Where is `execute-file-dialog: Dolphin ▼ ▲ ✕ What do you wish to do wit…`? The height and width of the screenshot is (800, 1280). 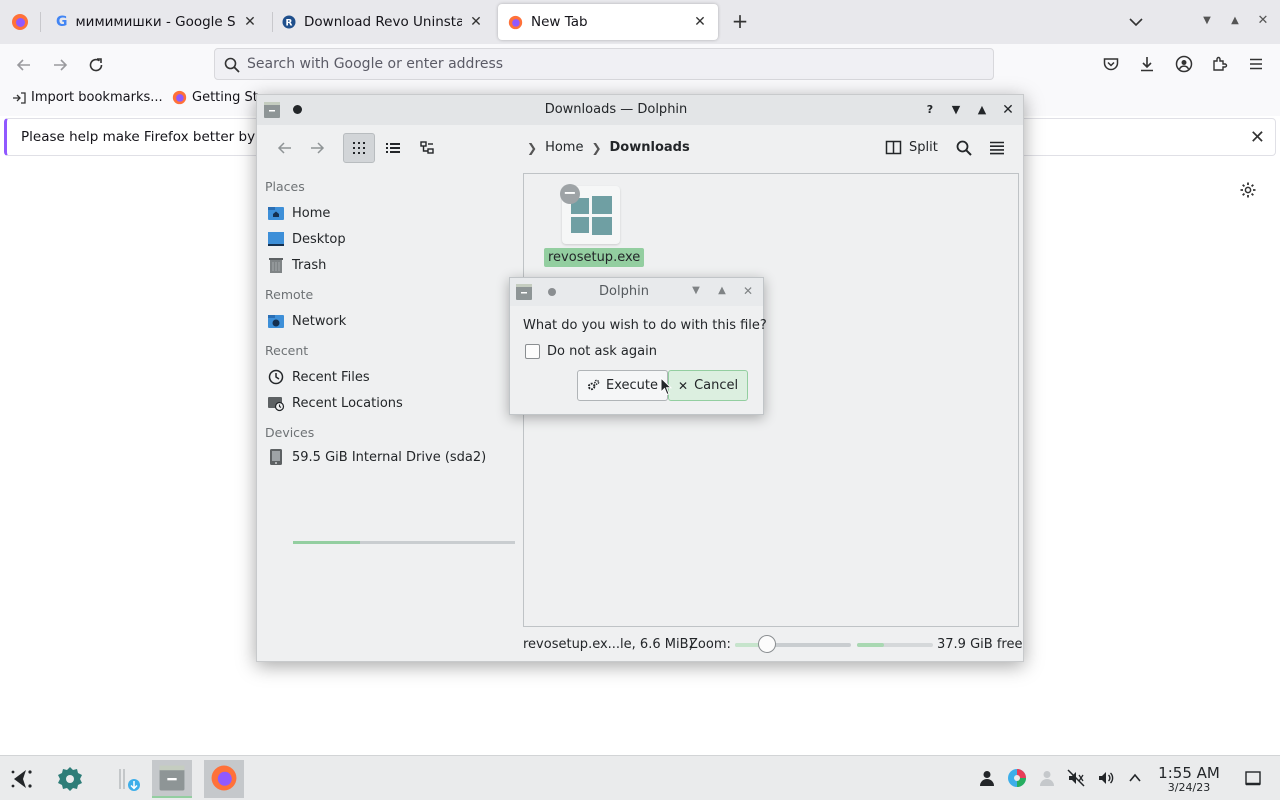 execute-file-dialog: Dolphin ▼ ▲ ✕ What do you wish to do wit… is located at coordinates (638, 346).